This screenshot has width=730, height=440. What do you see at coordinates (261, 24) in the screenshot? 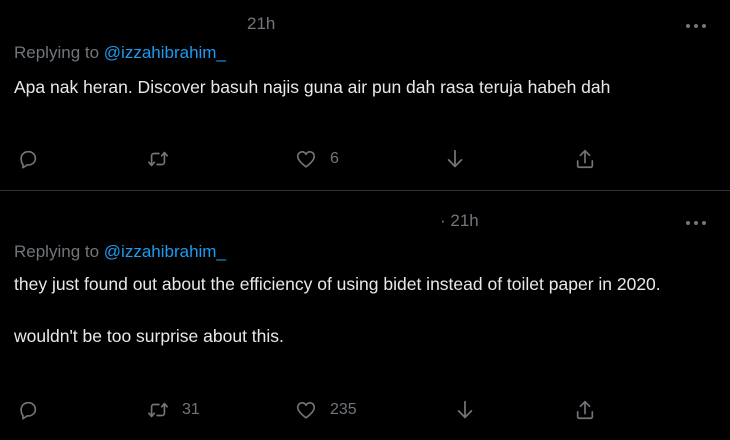
I see `tweet-timestamp: 21h` at bounding box center [261, 24].